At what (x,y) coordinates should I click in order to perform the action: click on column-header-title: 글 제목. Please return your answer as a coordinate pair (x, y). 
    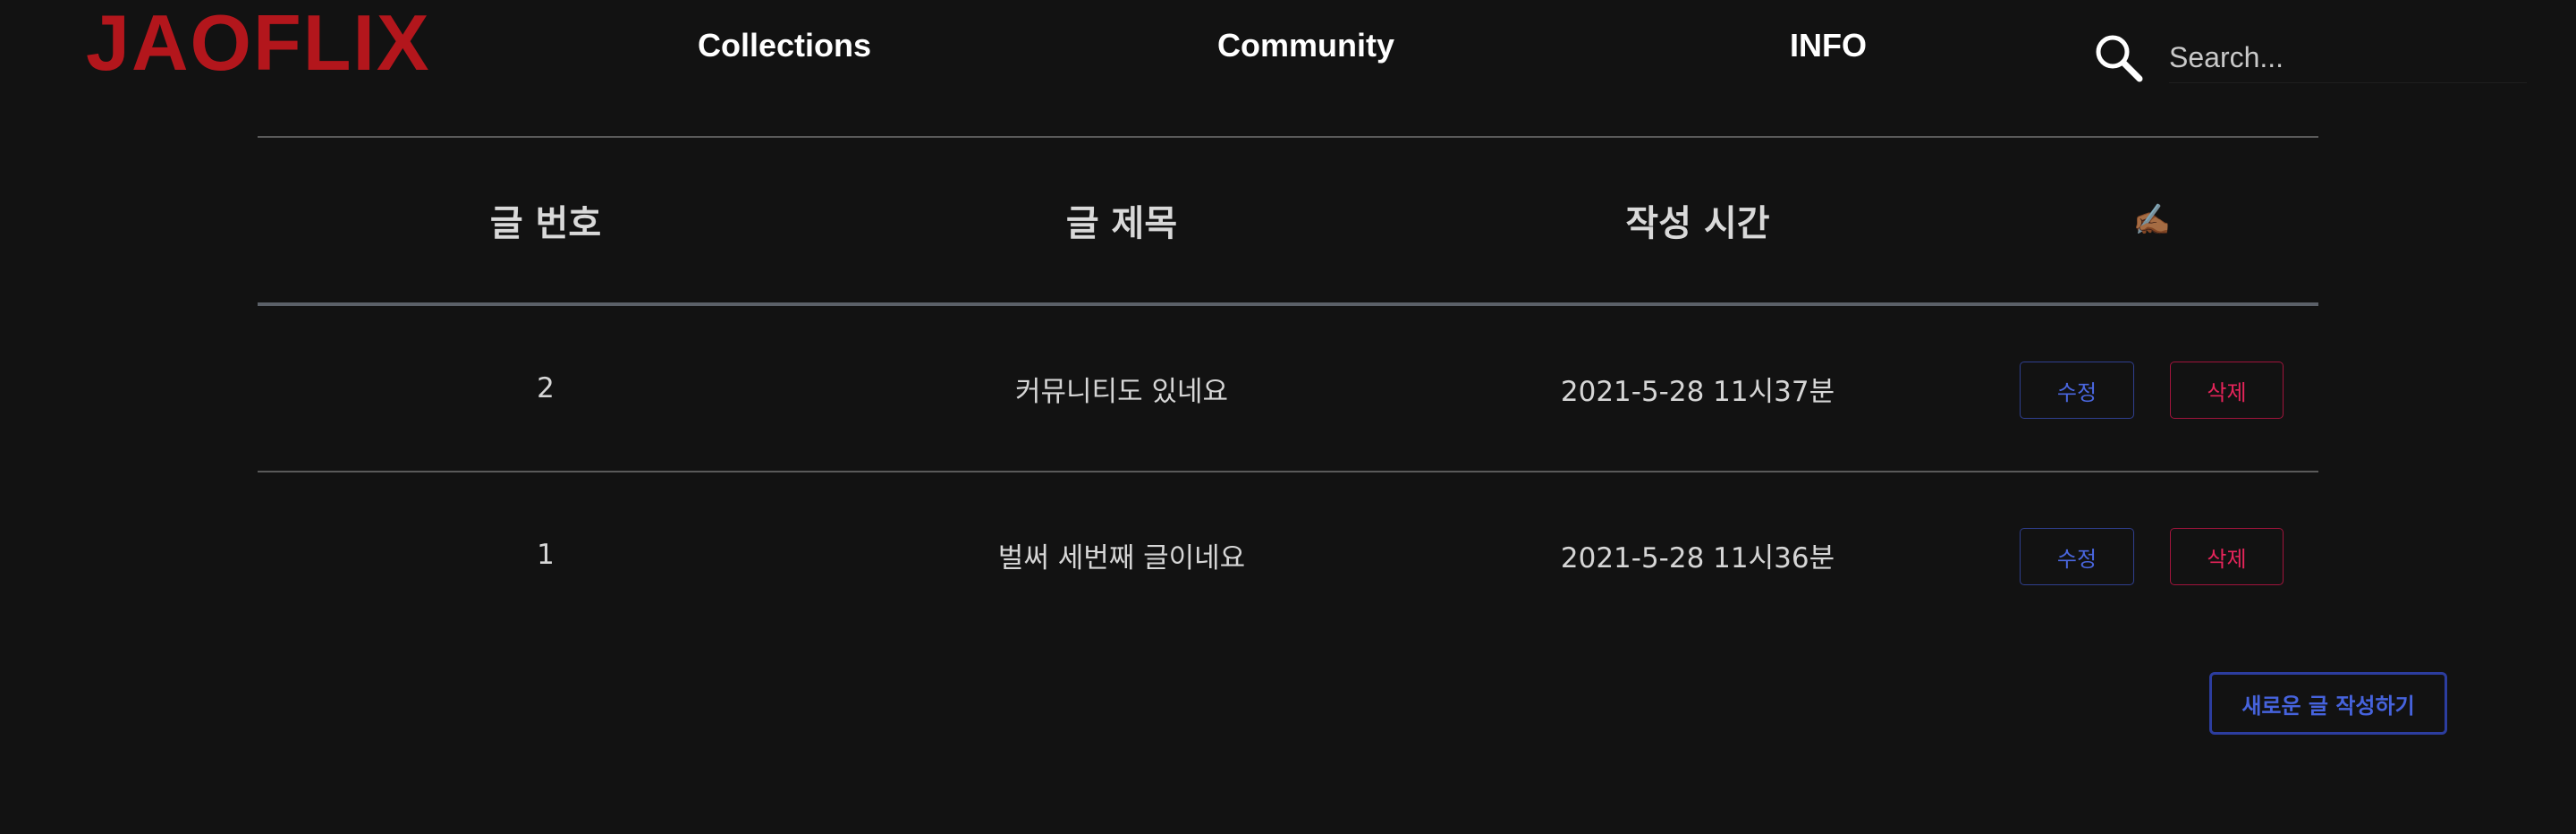
    Looking at the image, I should click on (1122, 220).